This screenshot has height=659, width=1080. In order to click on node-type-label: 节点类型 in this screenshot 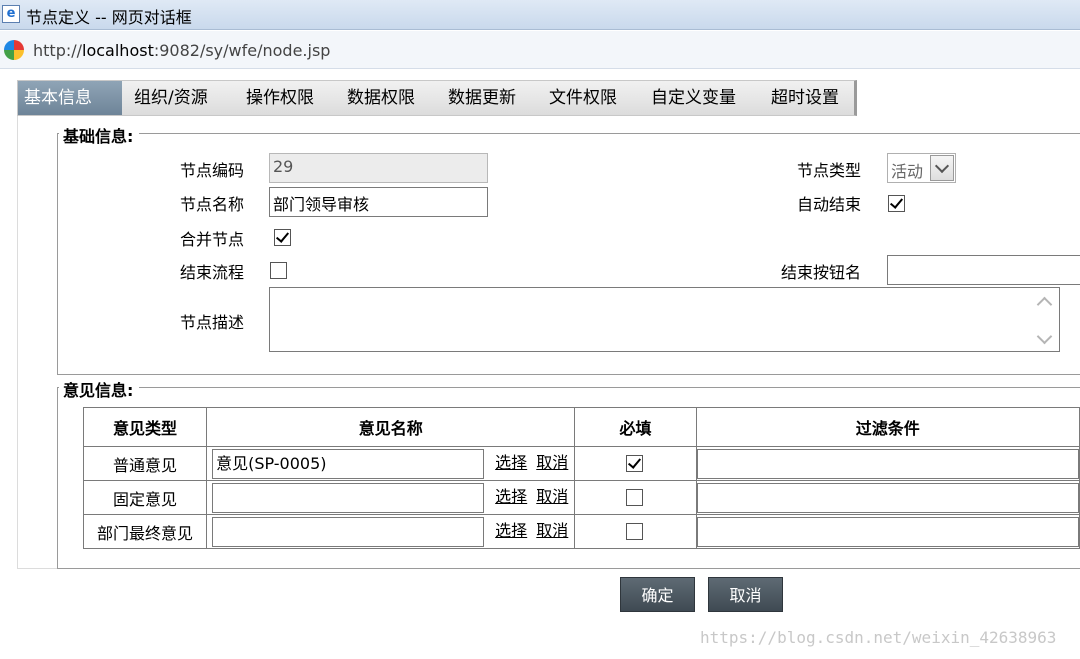, I will do `click(829, 170)`.